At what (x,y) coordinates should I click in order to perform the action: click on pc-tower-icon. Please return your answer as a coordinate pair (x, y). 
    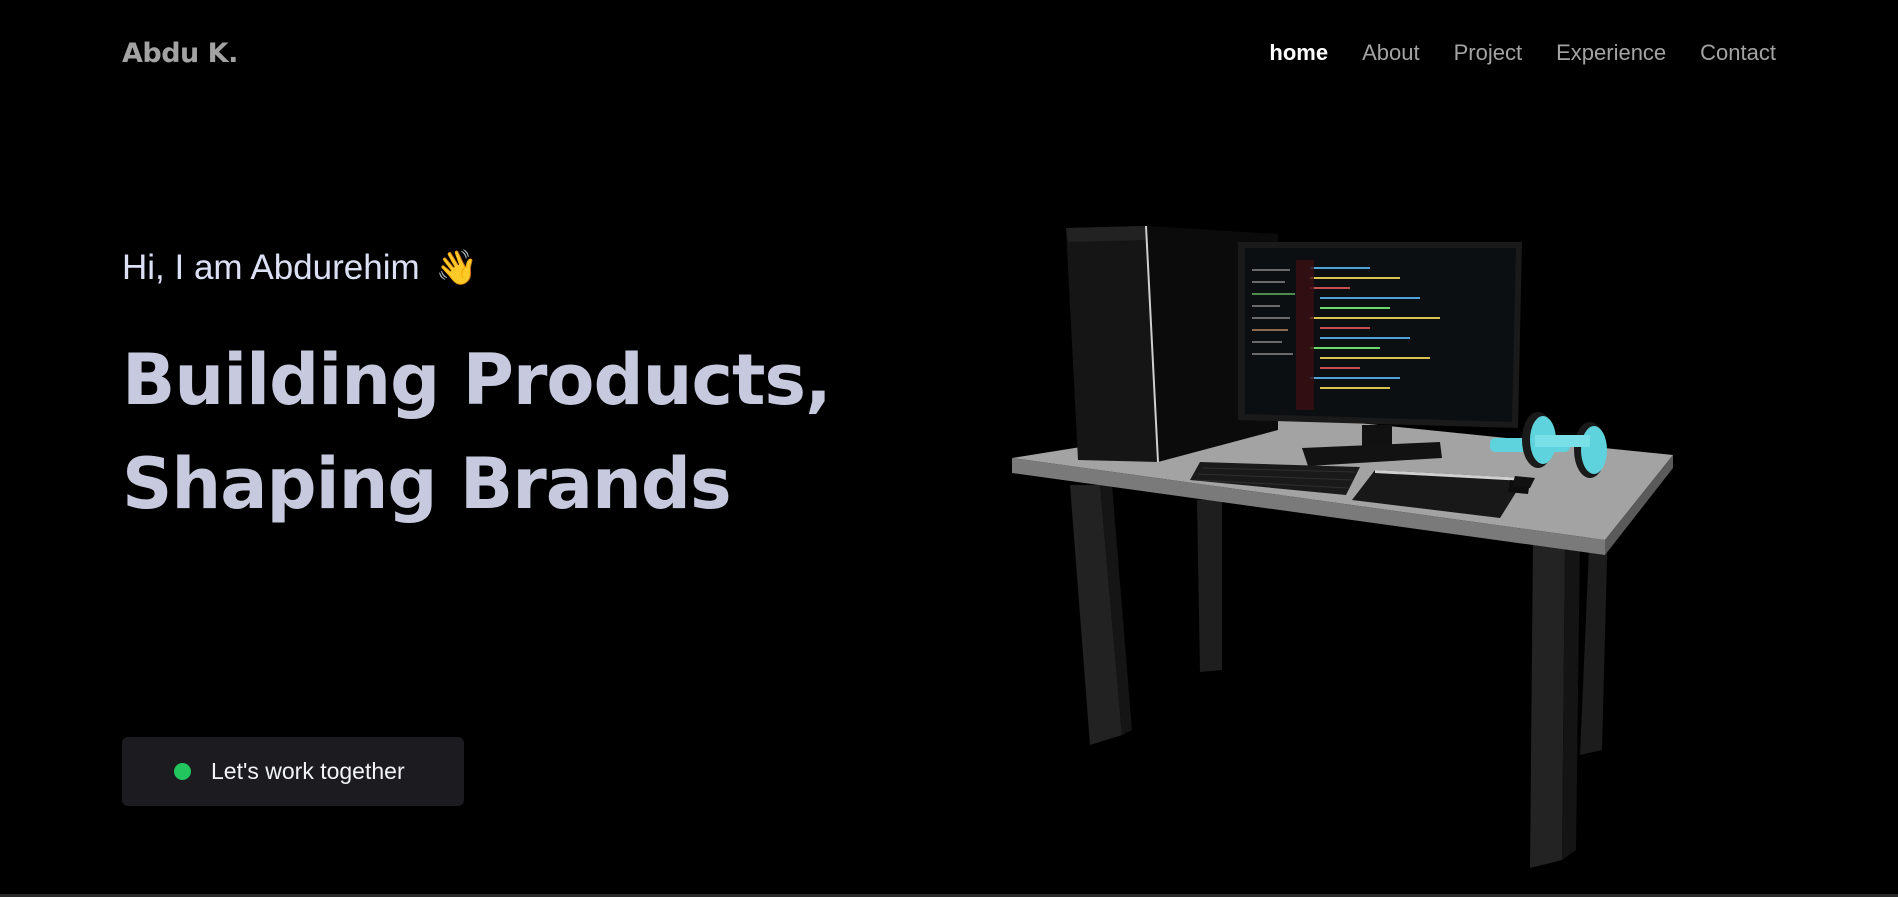
    Looking at the image, I should click on (1112, 344).